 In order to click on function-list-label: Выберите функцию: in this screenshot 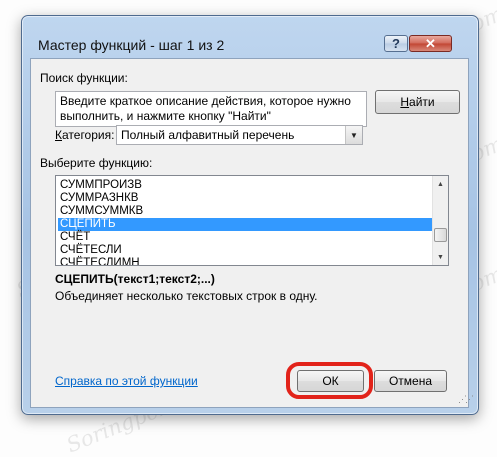, I will do `click(96, 163)`.